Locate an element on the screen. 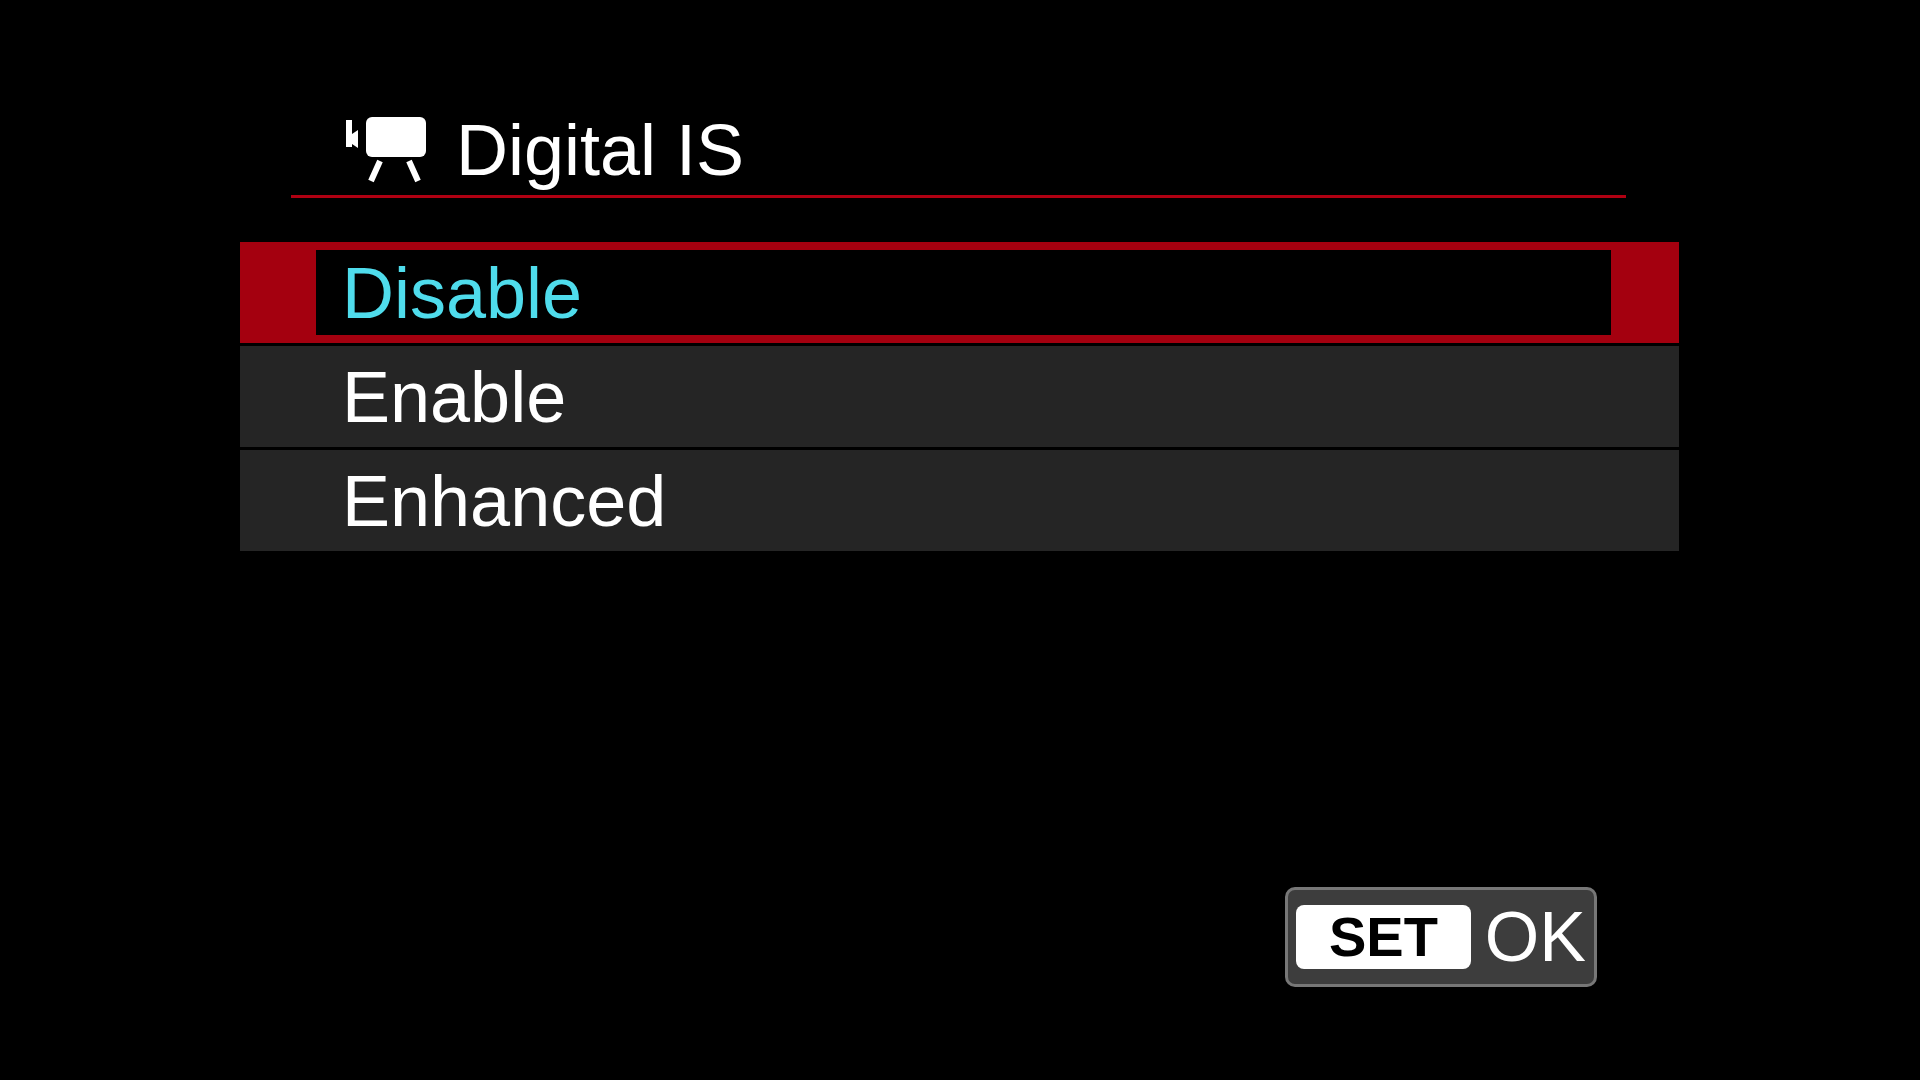 Image resolution: width=1920 pixels, height=1080 pixels. menu-option: Enhanced is located at coordinates (959, 500).